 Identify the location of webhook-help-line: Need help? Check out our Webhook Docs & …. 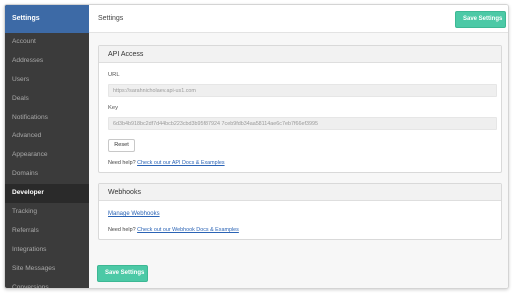
(173, 230).